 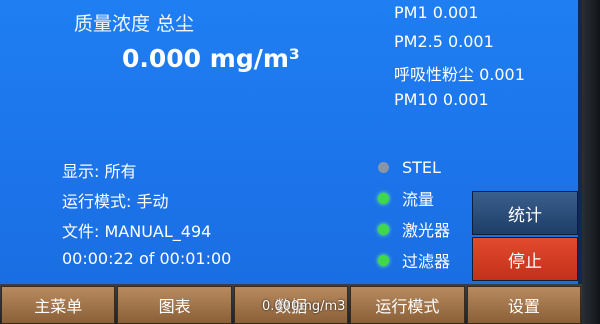 I want to click on display-setting: 显示: 所有, so click(x=99, y=171).